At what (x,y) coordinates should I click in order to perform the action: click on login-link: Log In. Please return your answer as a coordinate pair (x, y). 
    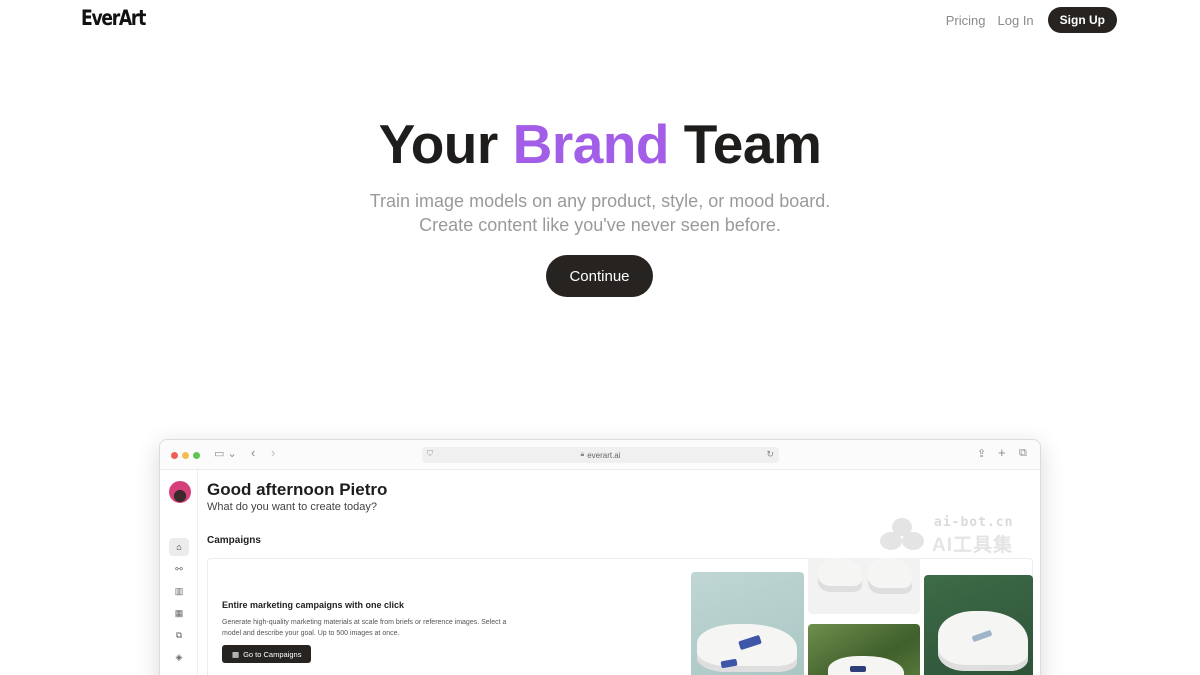
    Looking at the image, I should click on (1016, 20).